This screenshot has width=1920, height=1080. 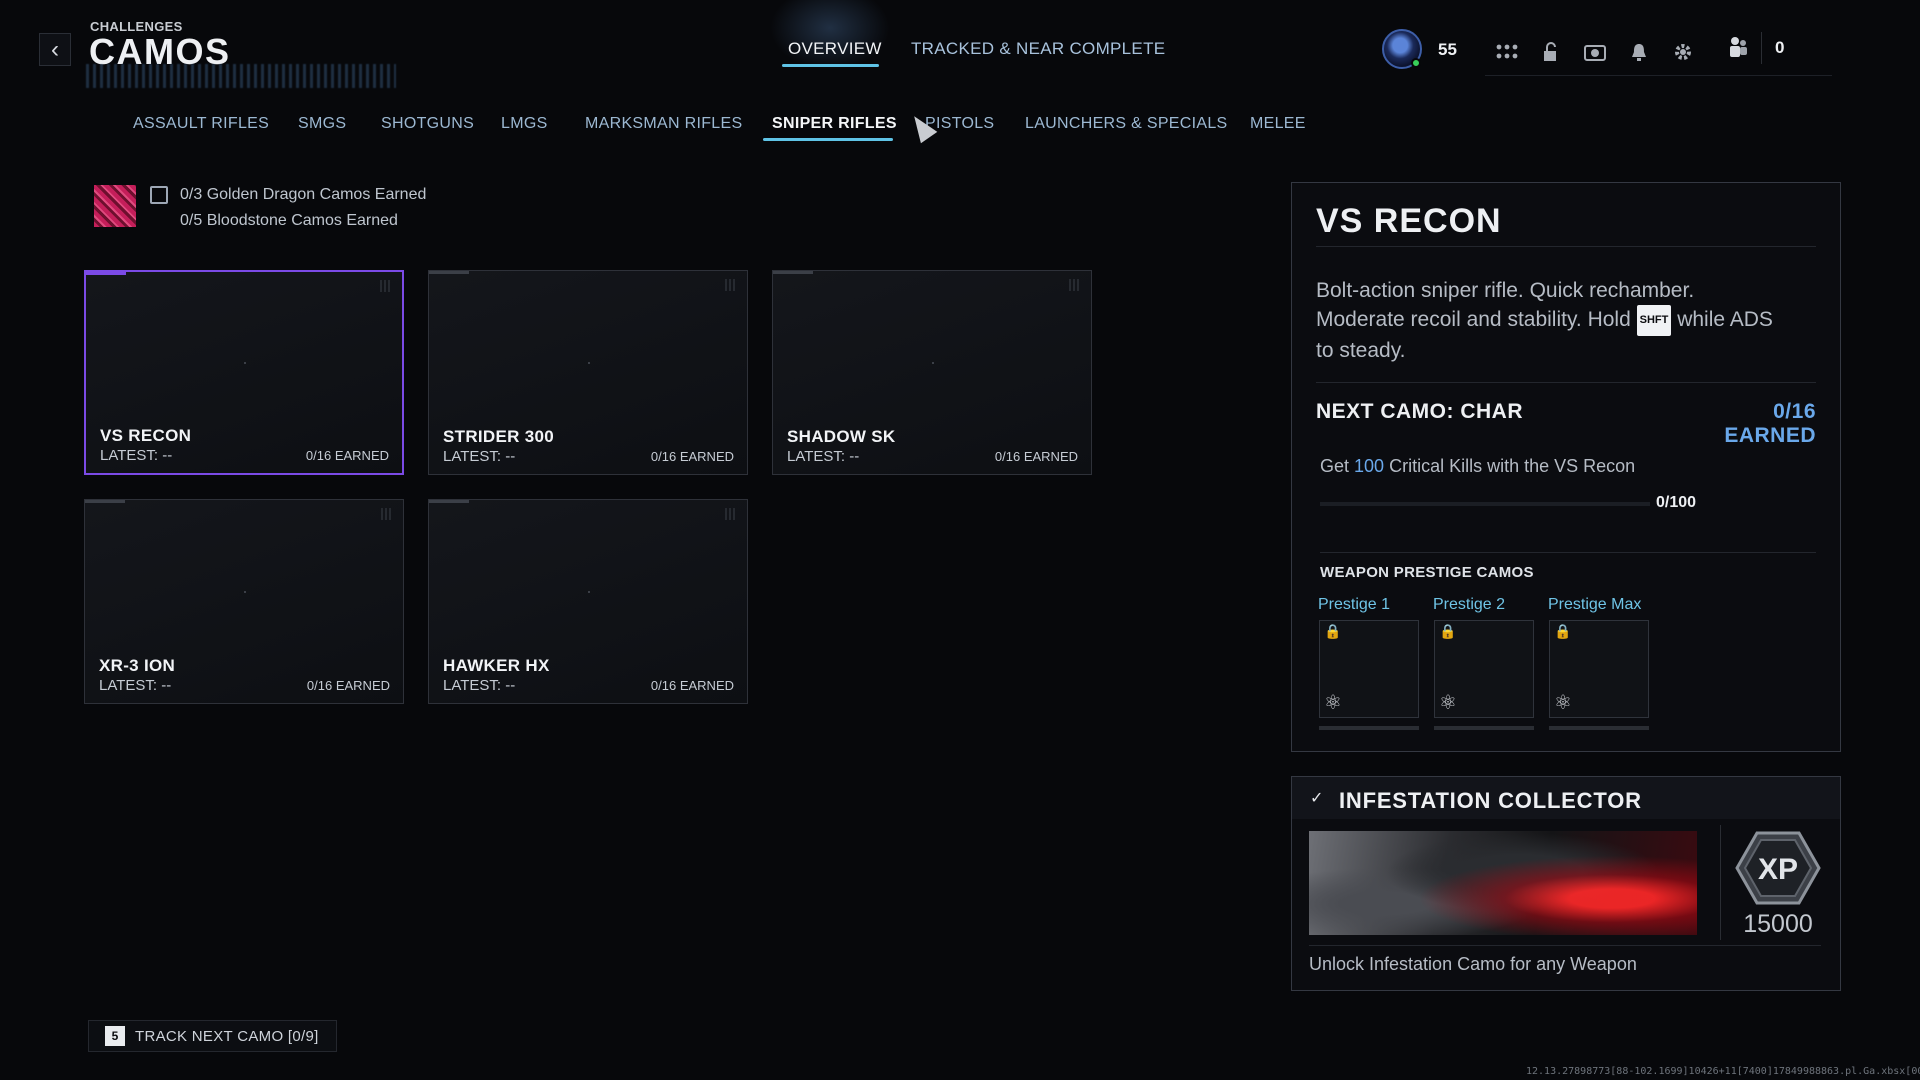 What do you see at coordinates (834, 124) in the screenshot?
I see `category-tab-sniper-rifles: SNIPER RIFLES` at bounding box center [834, 124].